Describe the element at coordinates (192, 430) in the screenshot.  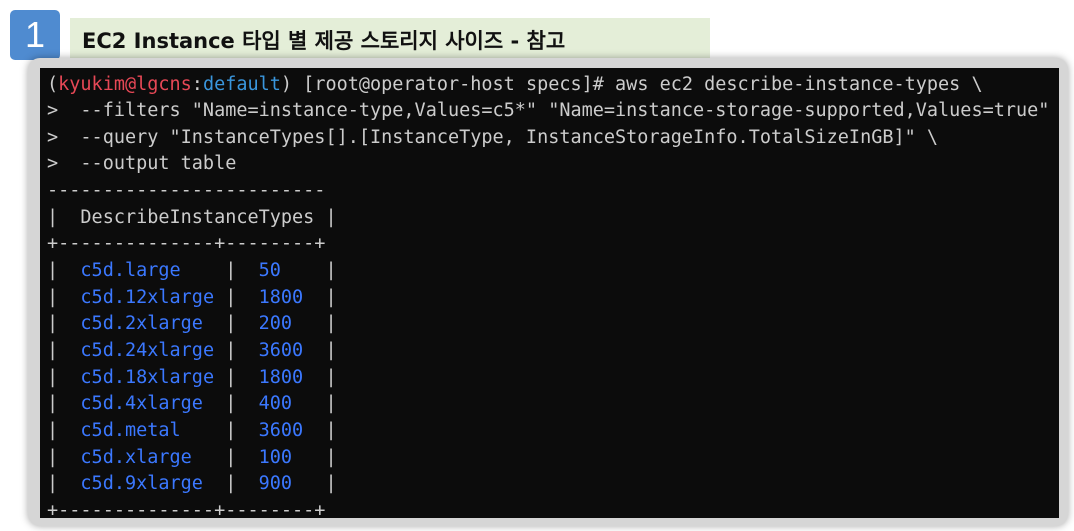
I see `table-row: | c5d.metal | 3600 |` at that location.